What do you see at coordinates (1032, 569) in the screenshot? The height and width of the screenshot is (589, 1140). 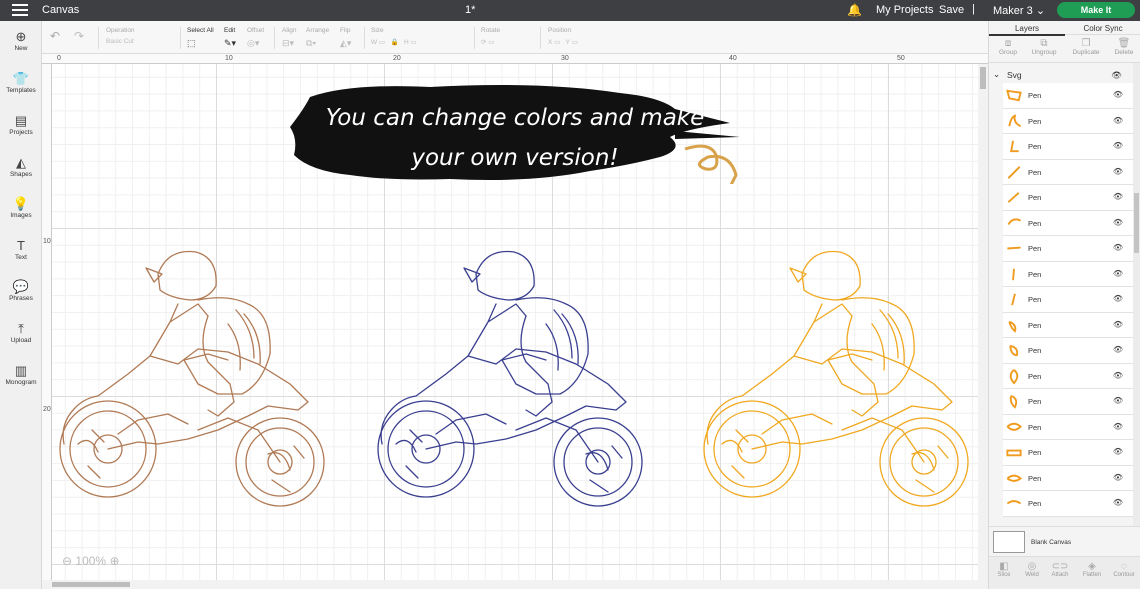 I see `weld-button: ◎ Weld` at bounding box center [1032, 569].